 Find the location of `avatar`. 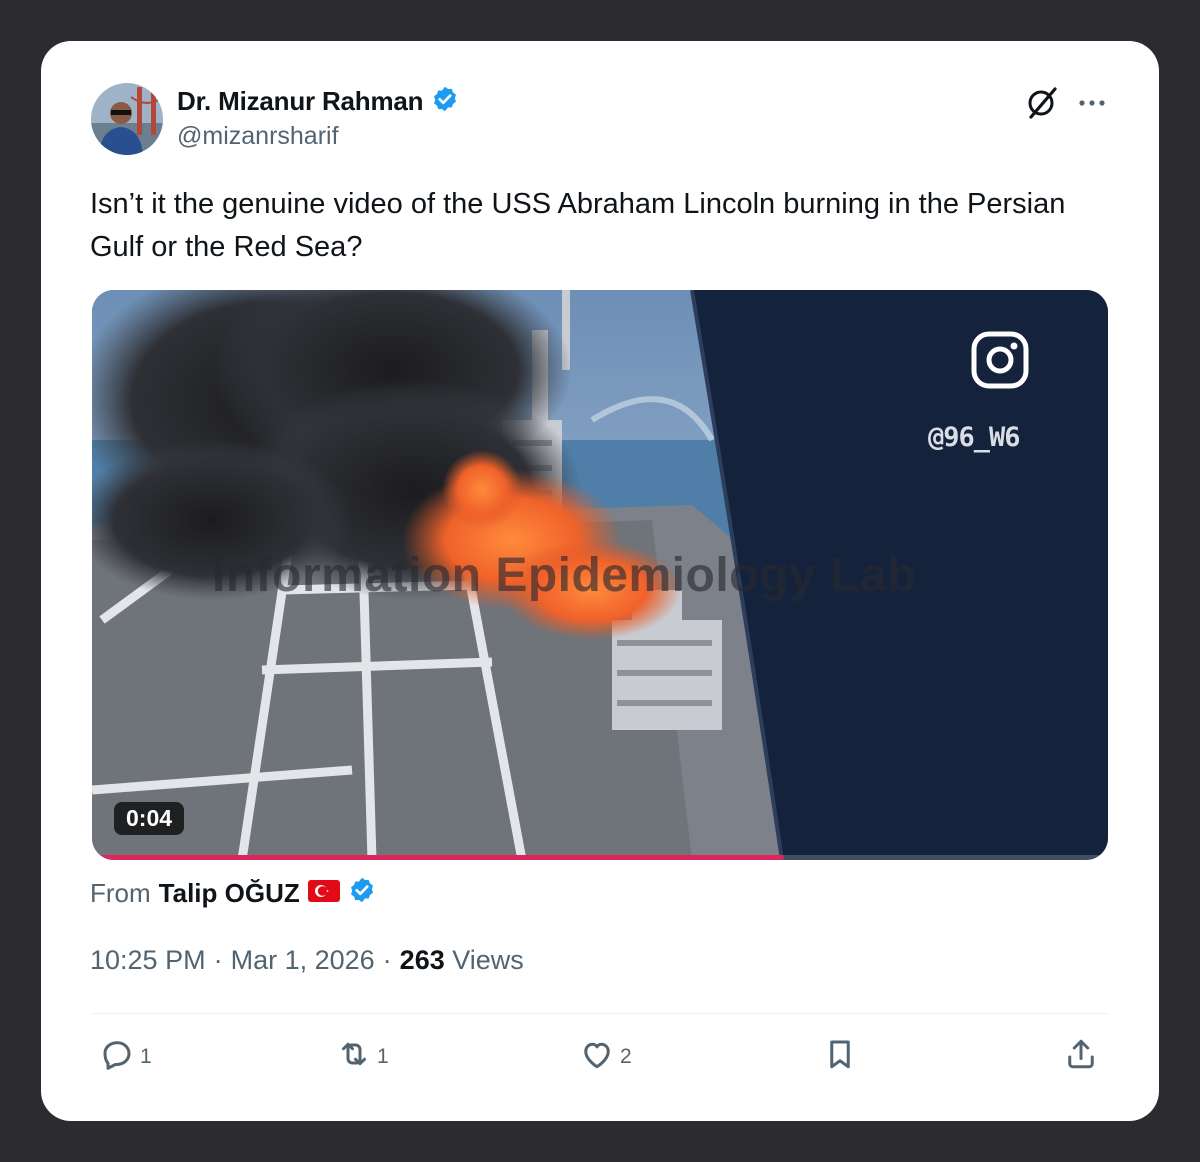

avatar is located at coordinates (127, 119).